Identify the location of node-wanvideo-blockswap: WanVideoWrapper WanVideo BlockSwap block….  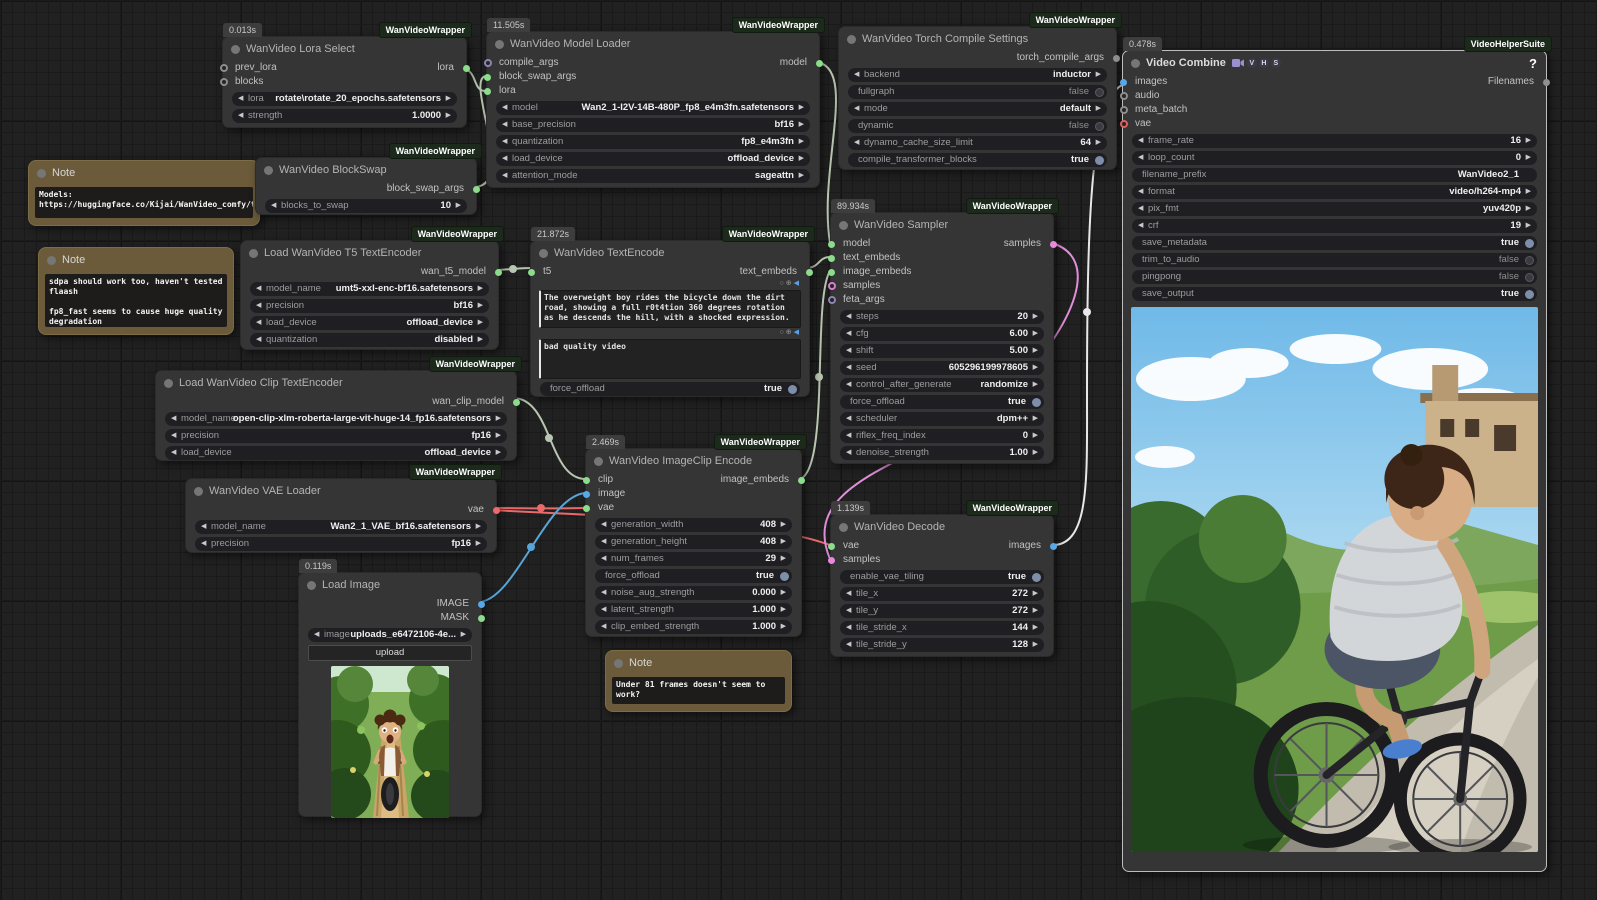
(368, 179).